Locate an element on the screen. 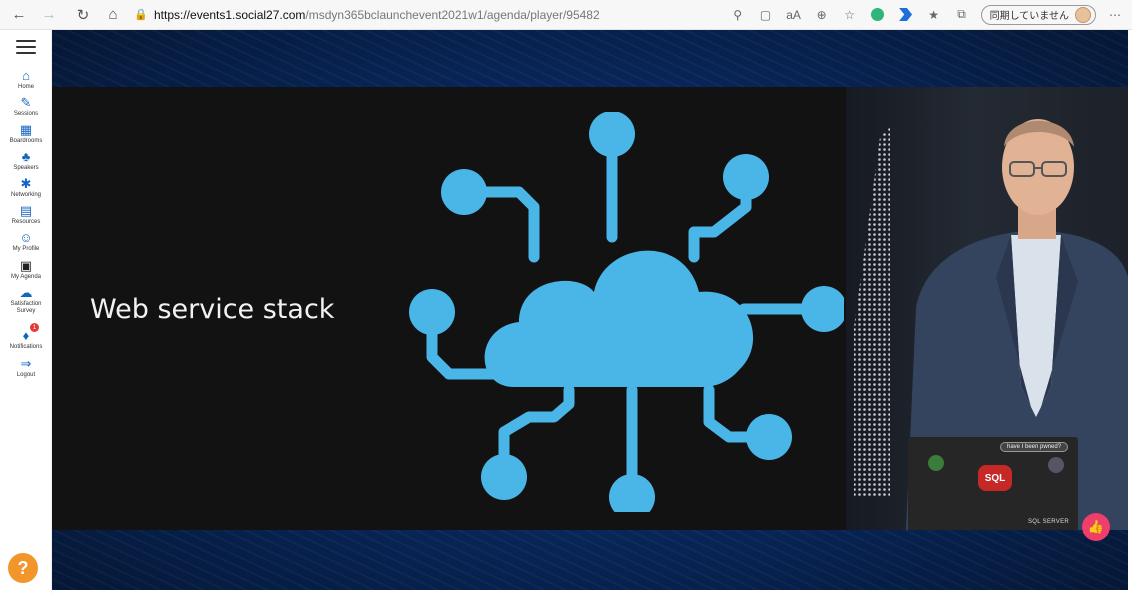  sidebar-item-my-agenda: ▣ My Agenda is located at coordinates (26, 269).